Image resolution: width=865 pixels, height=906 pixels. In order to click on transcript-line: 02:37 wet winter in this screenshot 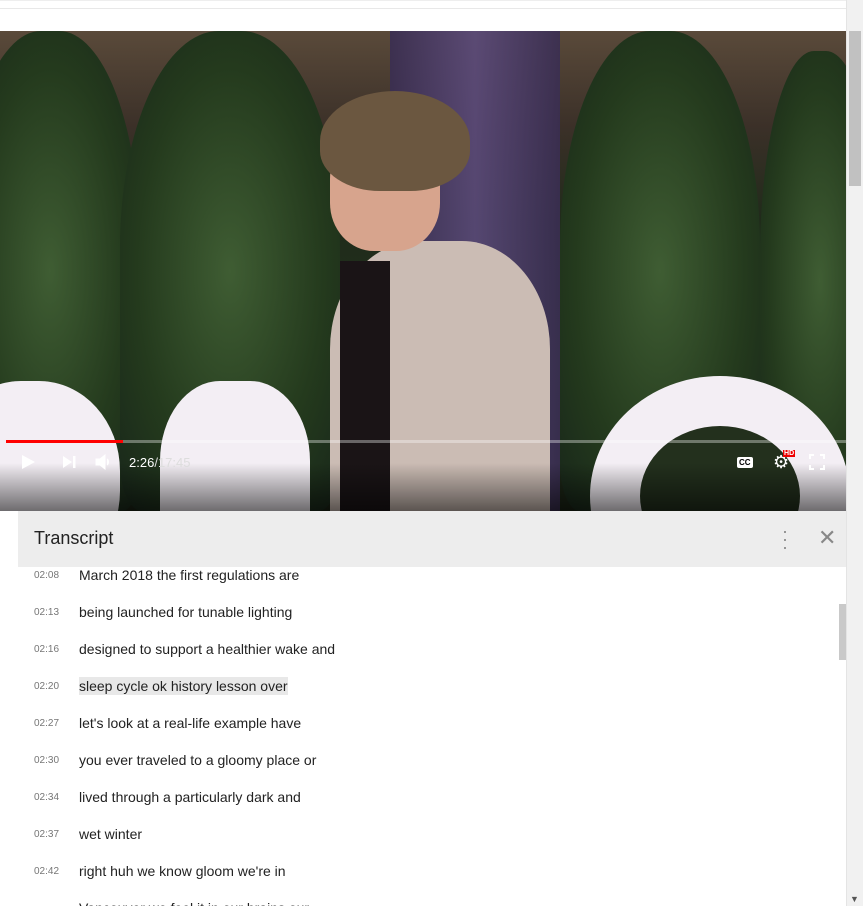, I will do `click(80, 834)`.